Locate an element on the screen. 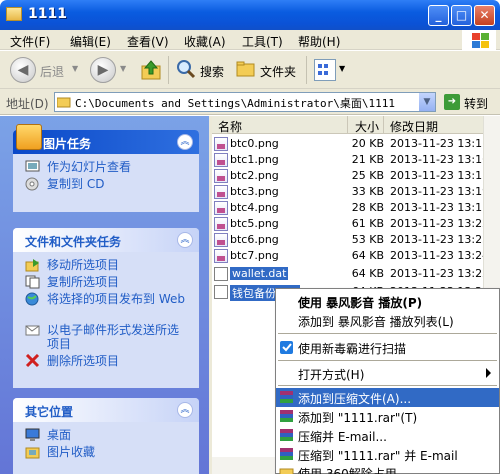  task-copy: 复制所选项目 is located at coordinates (107, 282).